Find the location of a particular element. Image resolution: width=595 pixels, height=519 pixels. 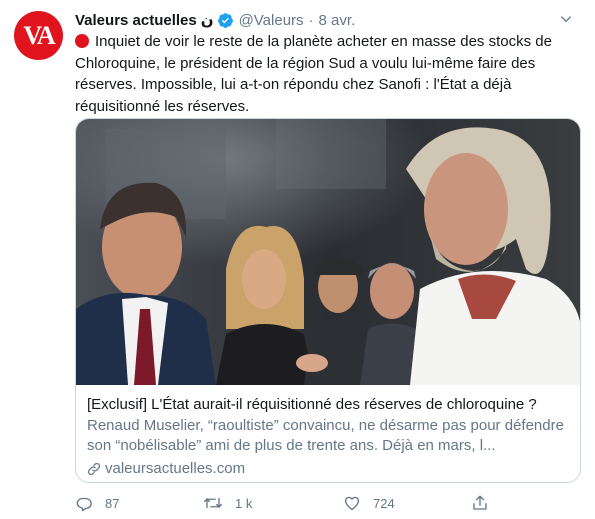

author-name: Valeurs actuelles is located at coordinates (136, 20).